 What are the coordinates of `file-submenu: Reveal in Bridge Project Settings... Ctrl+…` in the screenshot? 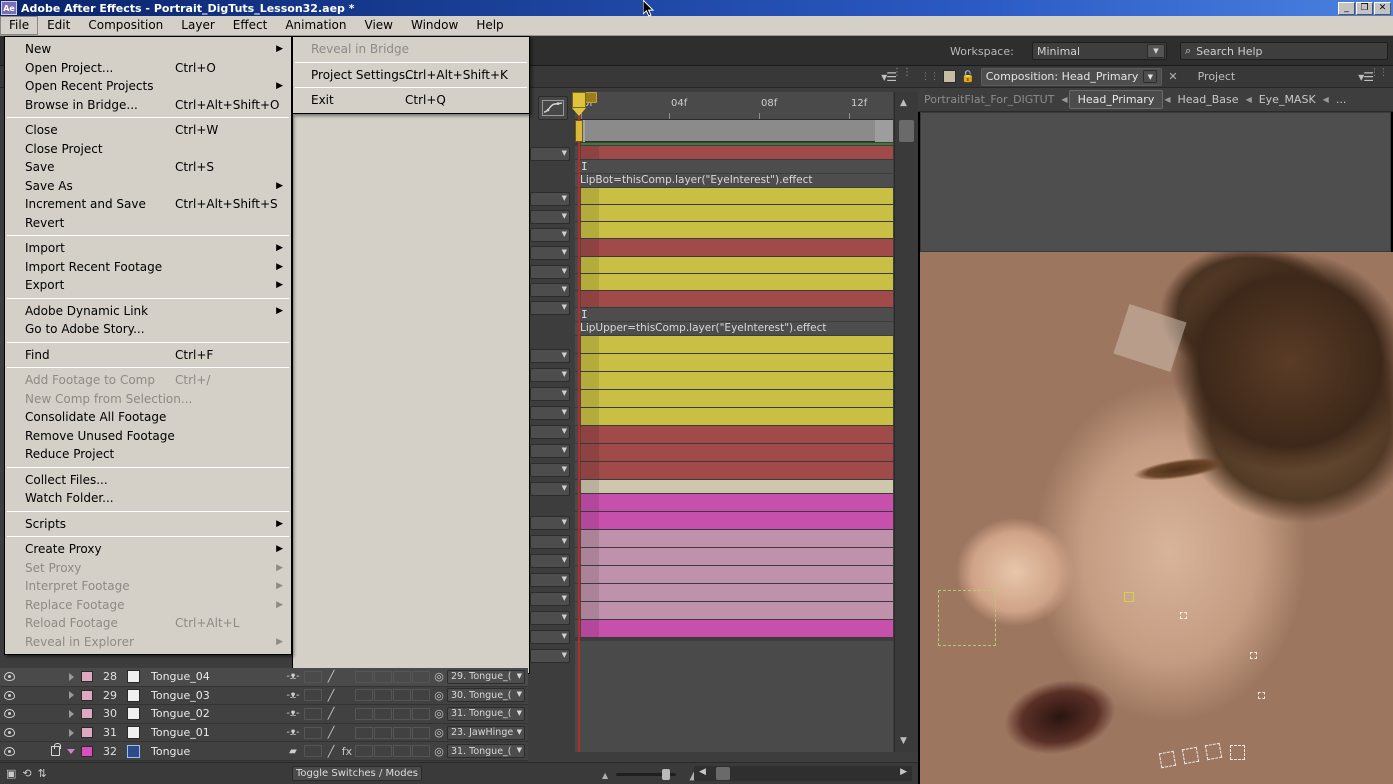 It's located at (411, 75).